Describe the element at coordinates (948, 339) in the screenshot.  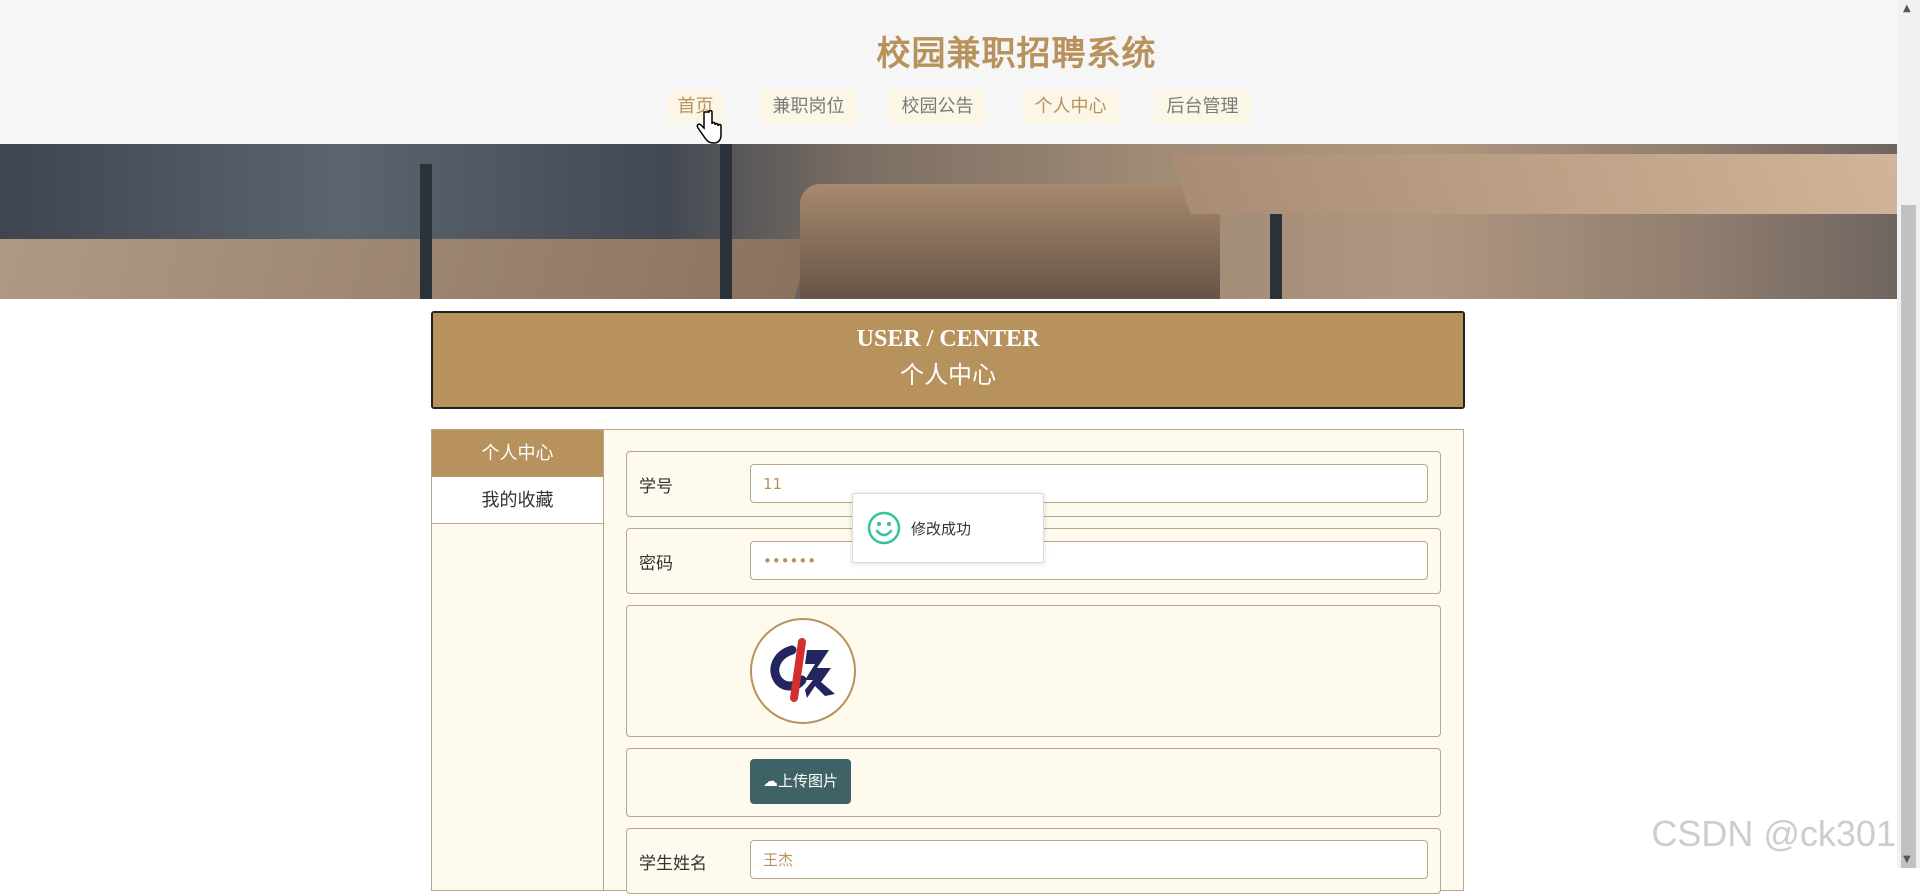
I see `section-title-en: USER / CENTER` at that location.